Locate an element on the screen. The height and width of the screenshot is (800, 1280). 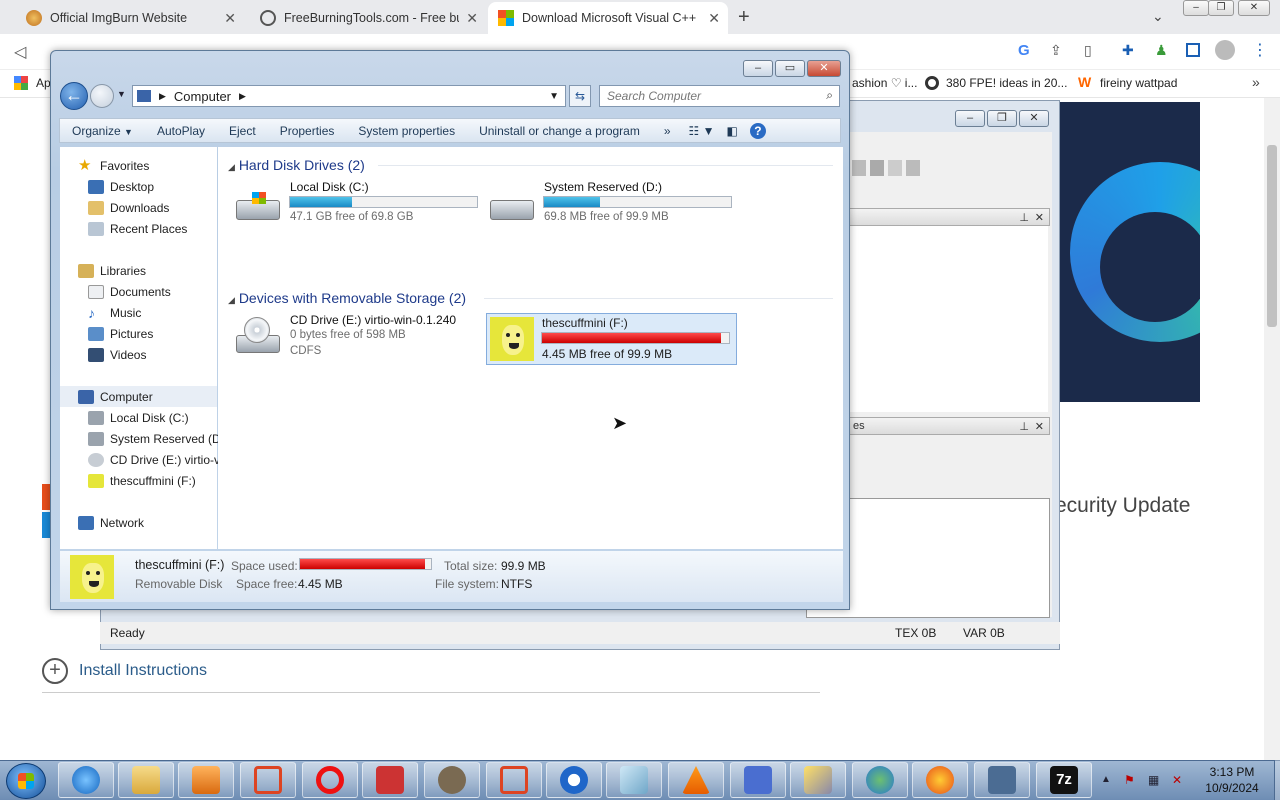
nav-computer: Computer is located at coordinates (138, 396).